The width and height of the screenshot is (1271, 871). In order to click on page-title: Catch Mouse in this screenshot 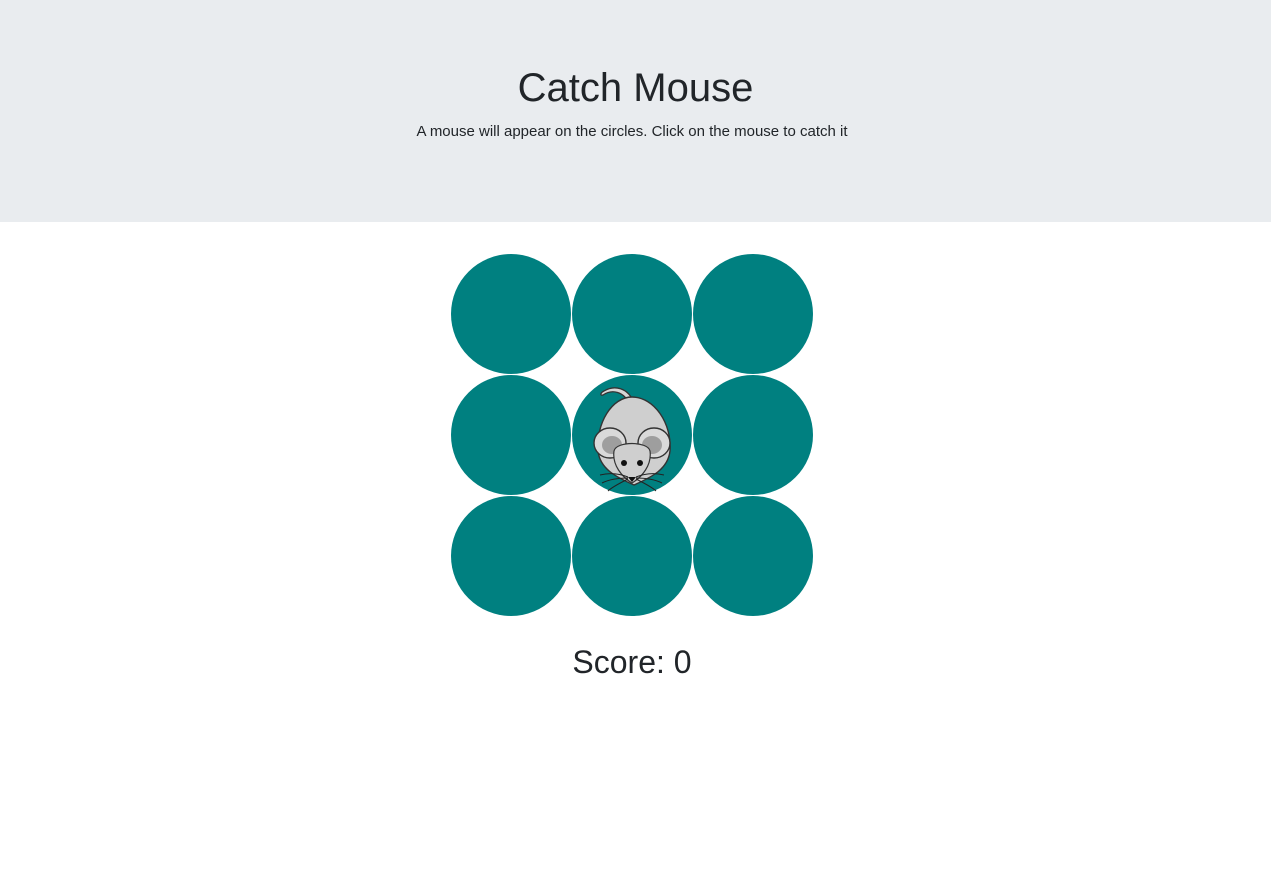, I will do `click(635, 88)`.